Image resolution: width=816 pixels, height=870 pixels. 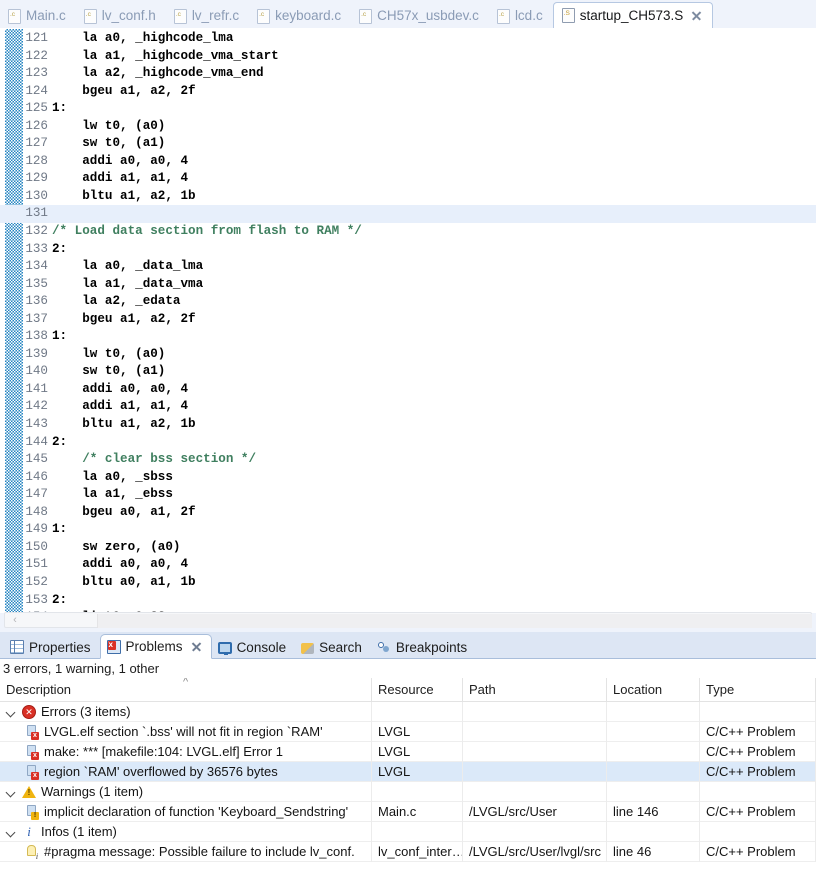 I want to click on editor-tab-keyboard-c: keyboard.c, so click(x=300, y=15).